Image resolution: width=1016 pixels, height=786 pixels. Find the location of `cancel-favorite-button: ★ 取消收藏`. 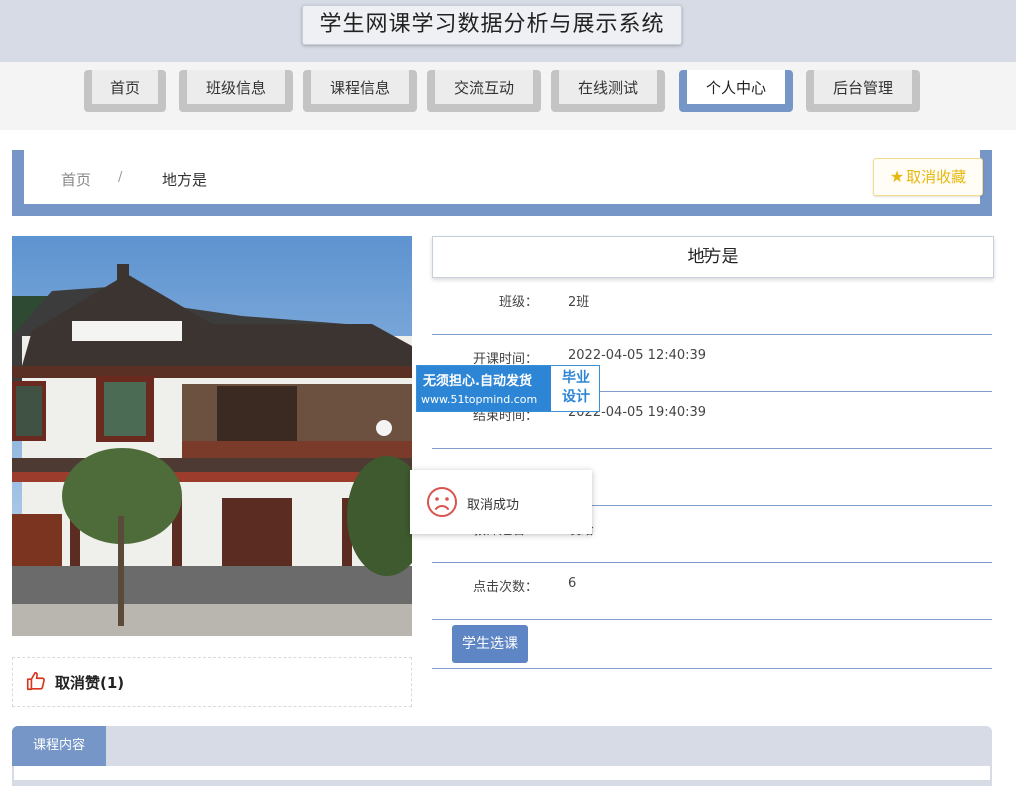

cancel-favorite-button: ★ 取消收藏 is located at coordinates (928, 177).